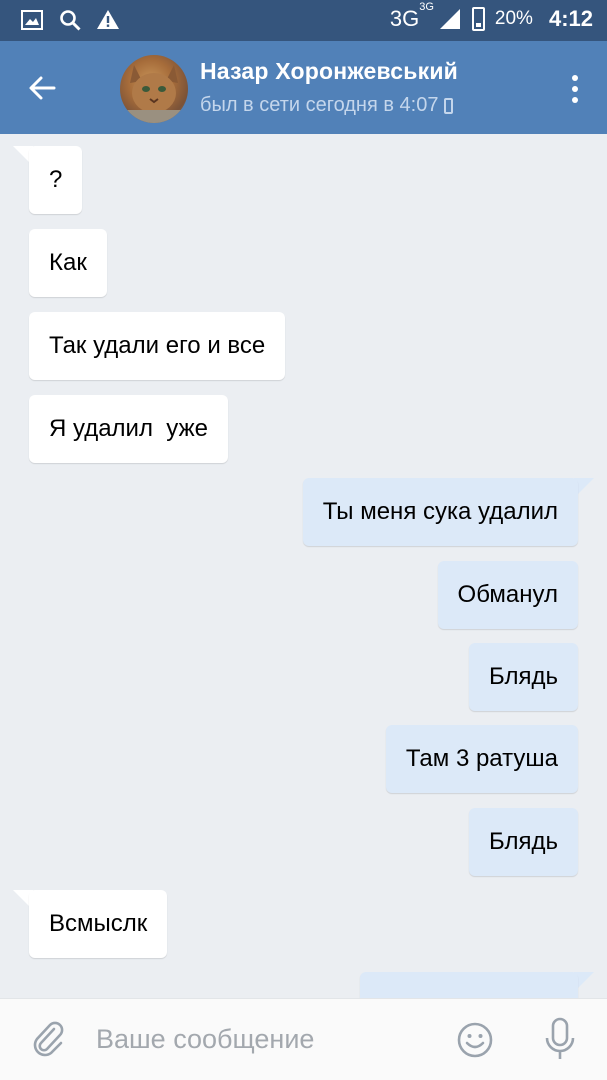 Image resolution: width=607 pixels, height=1080 pixels. I want to click on contact-name: Назар Хоронжевський, so click(329, 71).